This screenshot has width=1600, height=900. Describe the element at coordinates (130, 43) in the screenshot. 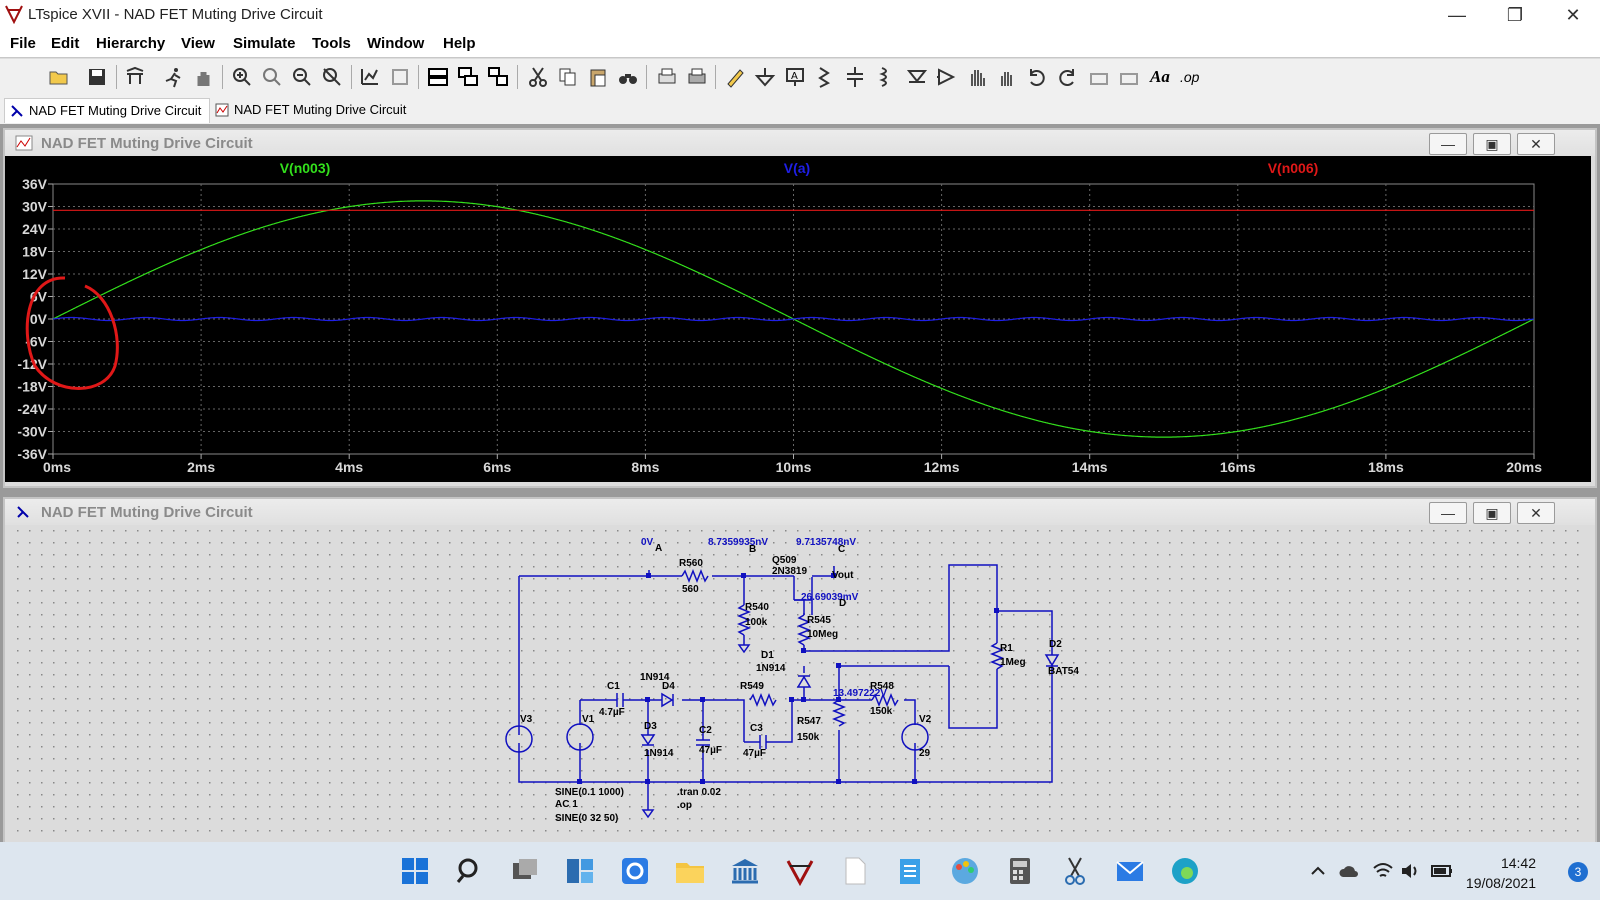

I see `menu-hierarchy: Hierarchy` at that location.